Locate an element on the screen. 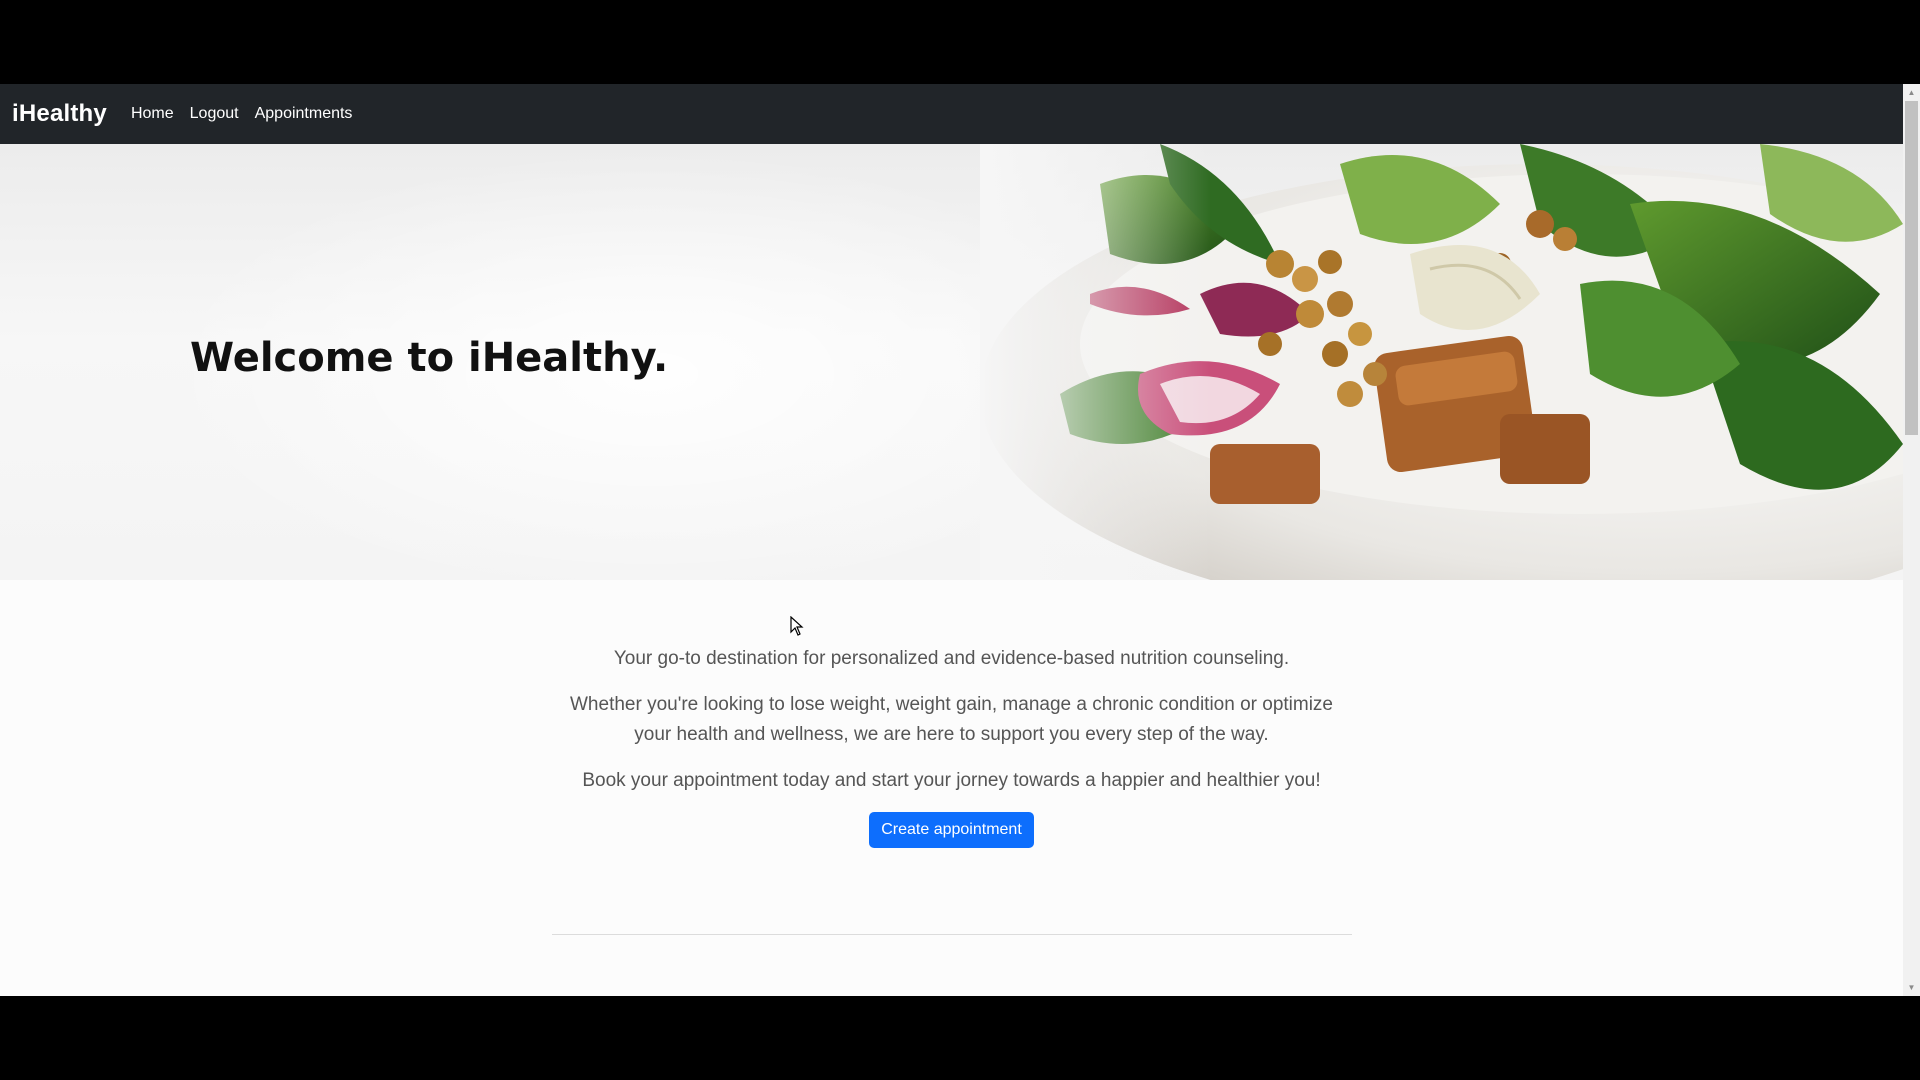 The image size is (1920, 1080). hero-title: Welcome to iHealthy. is located at coordinates (429, 358).